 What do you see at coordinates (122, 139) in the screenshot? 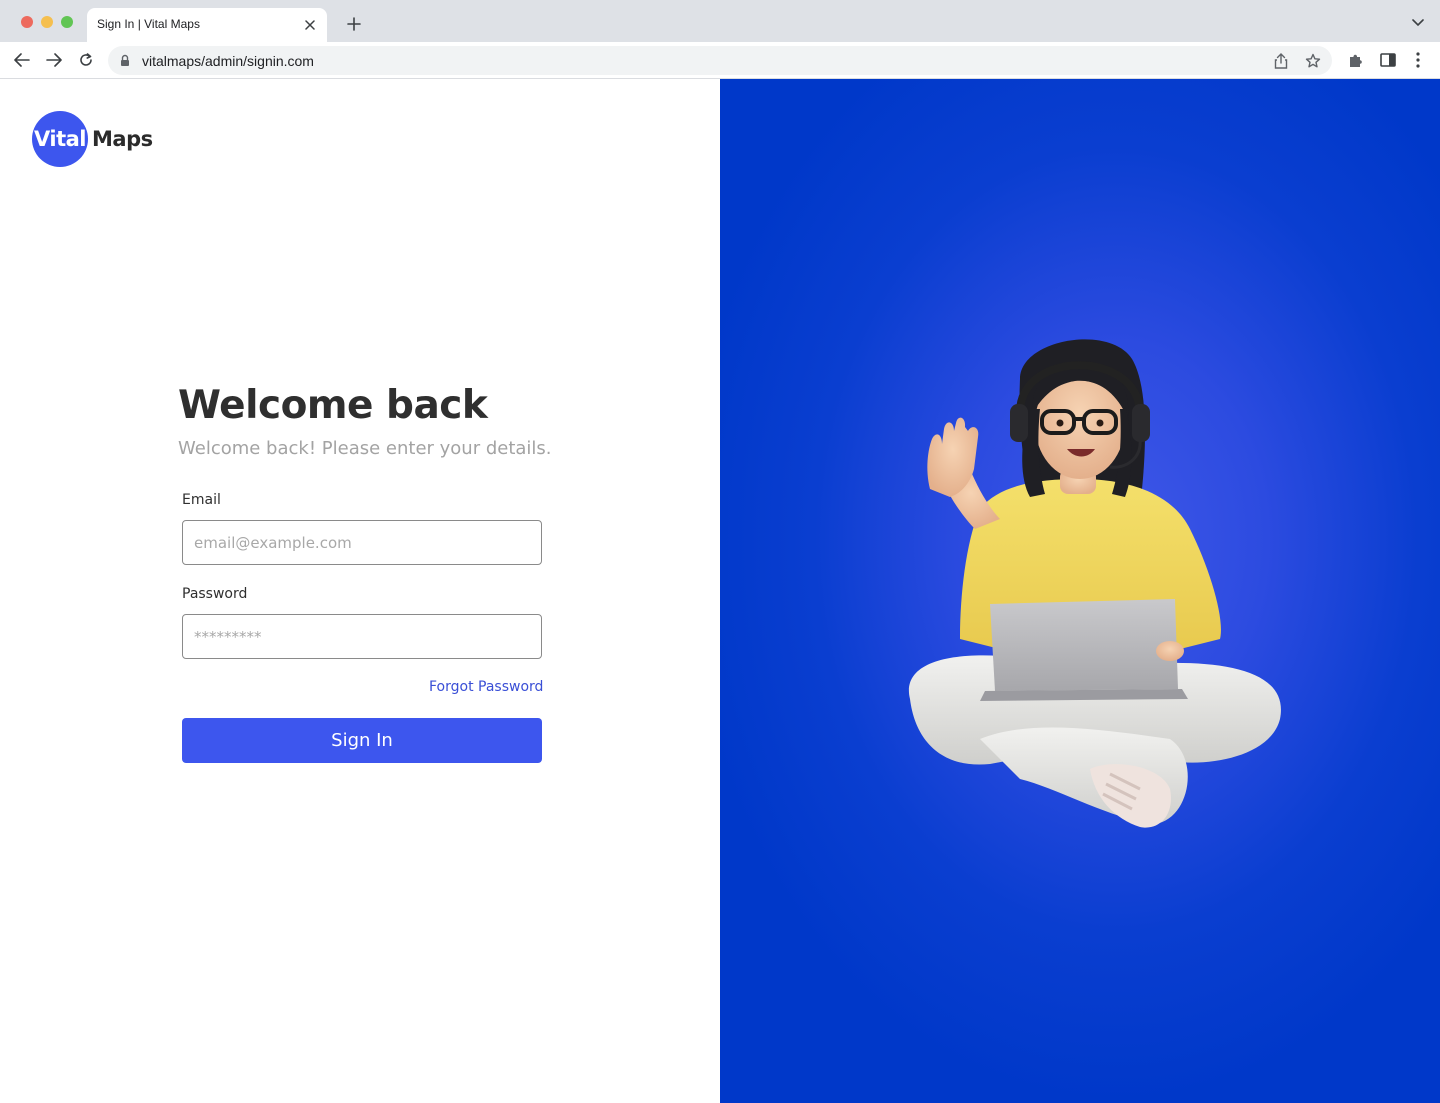
I see `logo-text-maps: Maps` at bounding box center [122, 139].